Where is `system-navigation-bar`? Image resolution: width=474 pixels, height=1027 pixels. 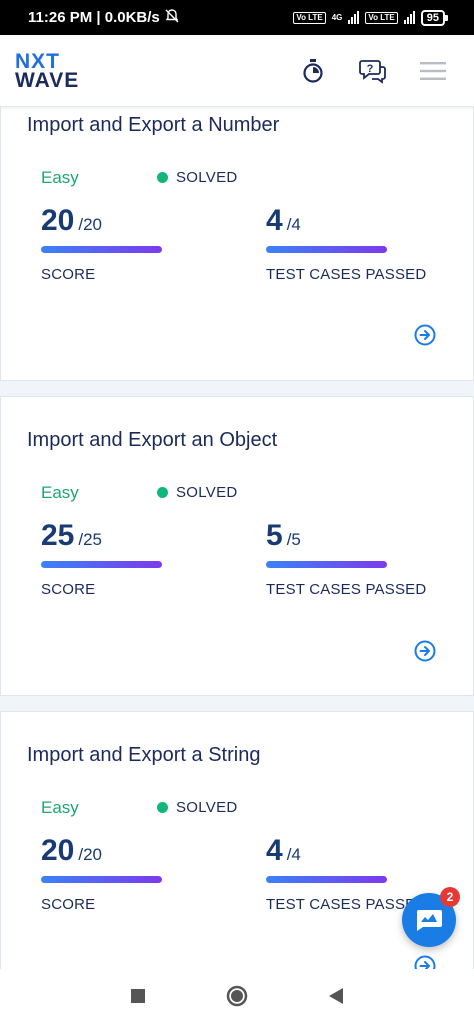 system-navigation-bar is located at coordinates (237, 998).